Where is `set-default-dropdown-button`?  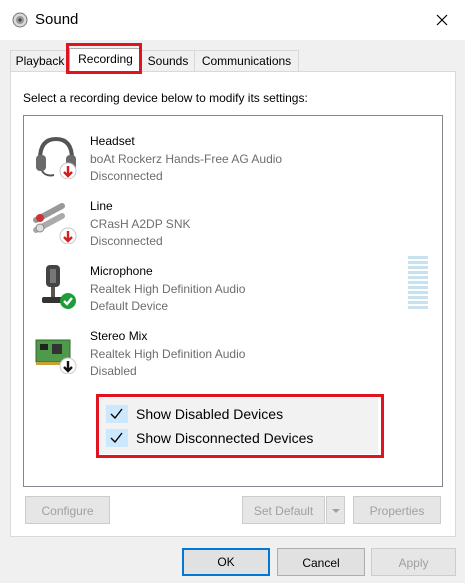 set-default-dropdown-button is located at coordinates (335, 510).